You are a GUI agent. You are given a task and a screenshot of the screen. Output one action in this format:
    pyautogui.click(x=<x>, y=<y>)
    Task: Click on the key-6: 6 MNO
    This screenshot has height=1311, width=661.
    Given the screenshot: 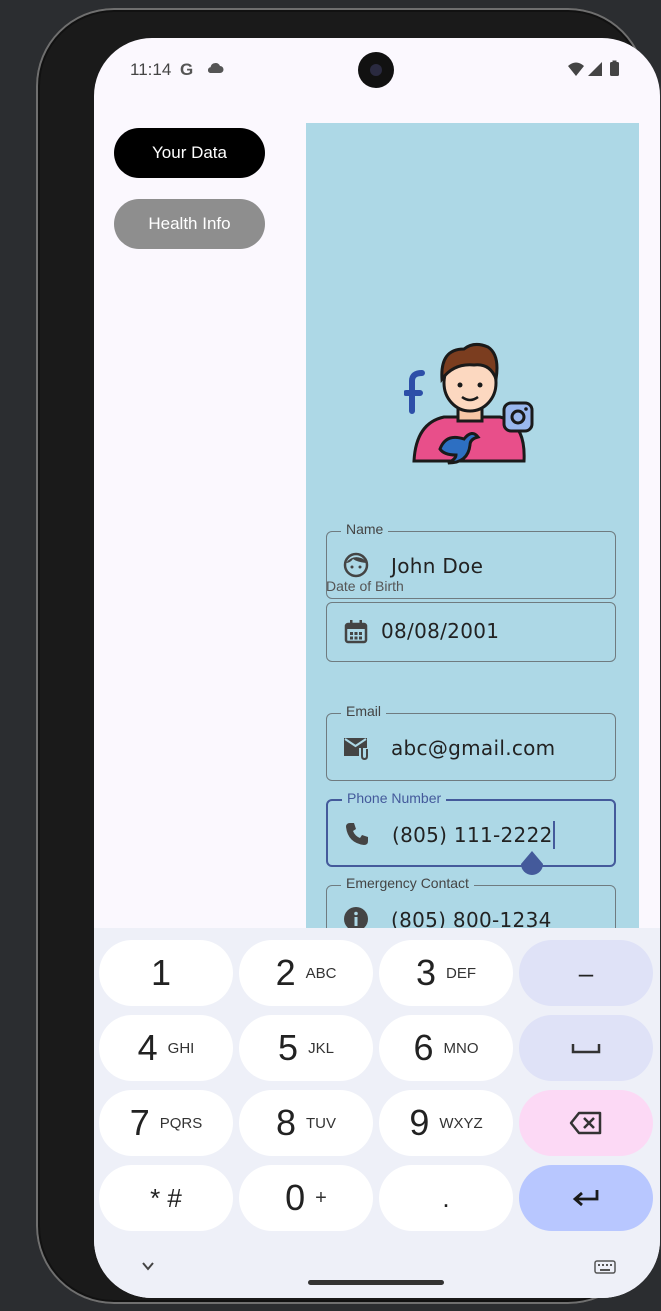 What is the action you would take?
    pyautogui.click(x=446, y=1048)
    